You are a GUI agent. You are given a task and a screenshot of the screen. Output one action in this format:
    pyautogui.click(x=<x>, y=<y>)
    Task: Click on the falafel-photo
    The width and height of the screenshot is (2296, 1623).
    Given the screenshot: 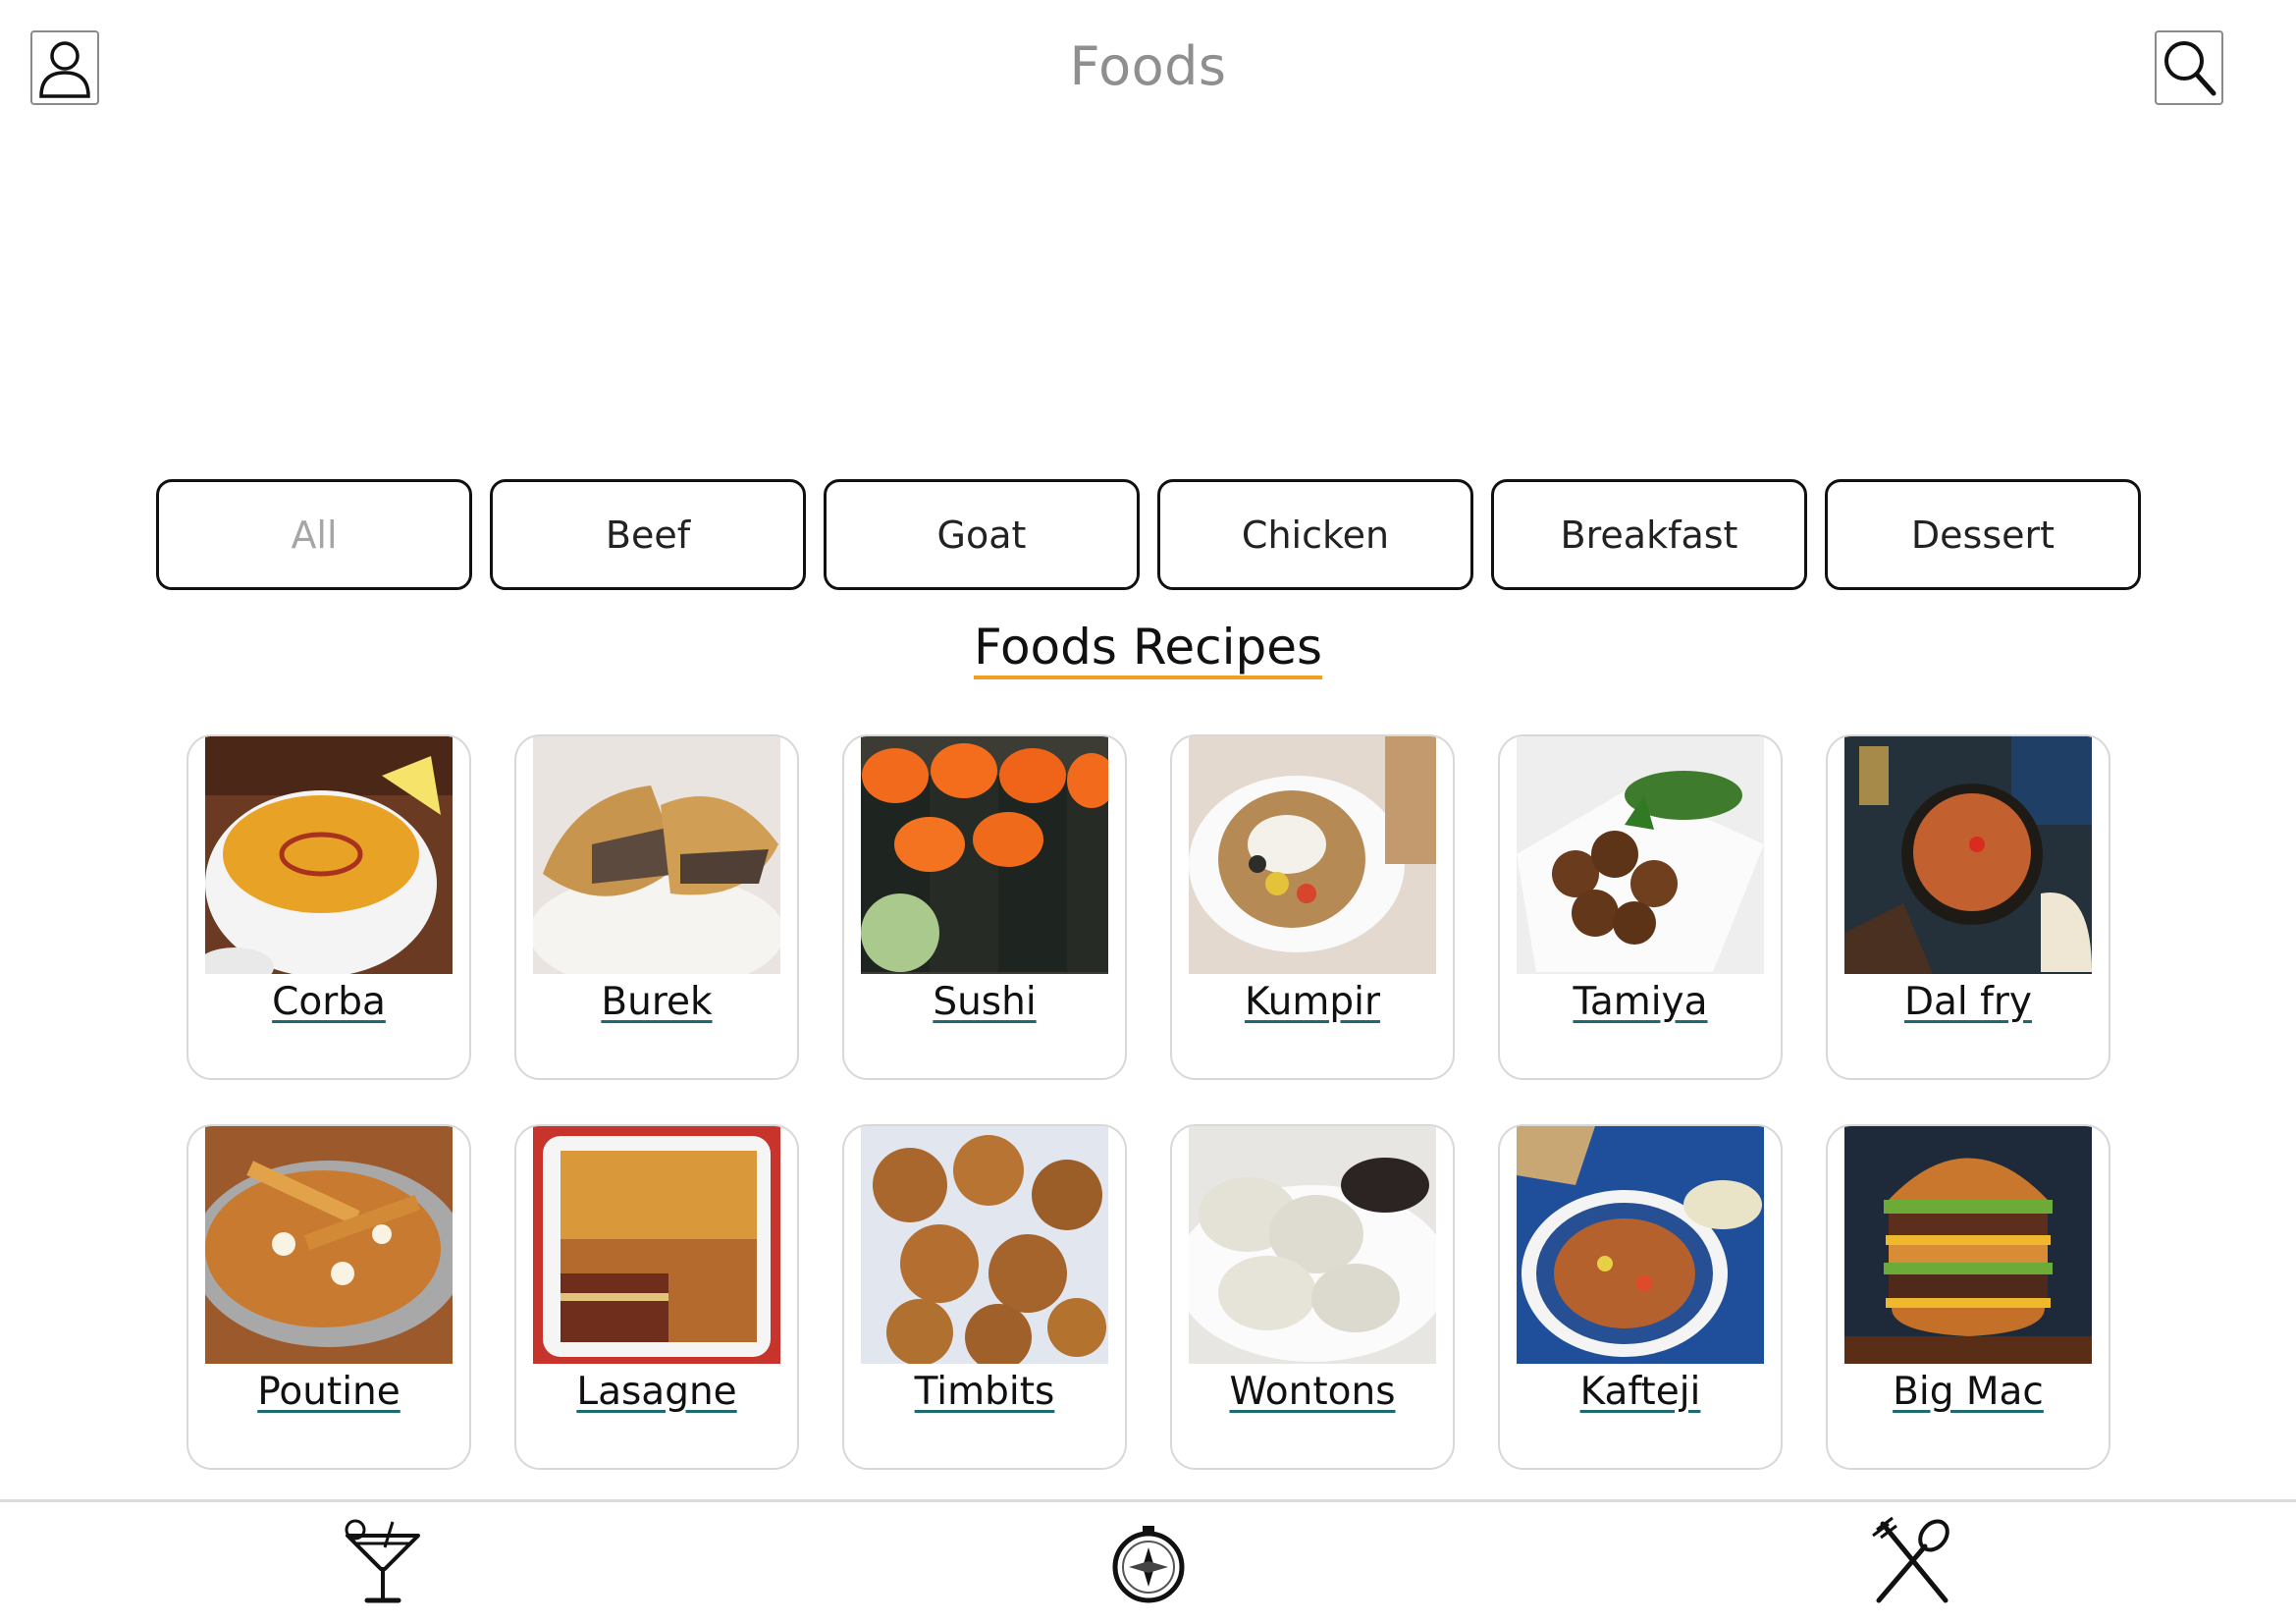 What is the action you would take?
    pyautogui.click(x=1640, y=855)
    